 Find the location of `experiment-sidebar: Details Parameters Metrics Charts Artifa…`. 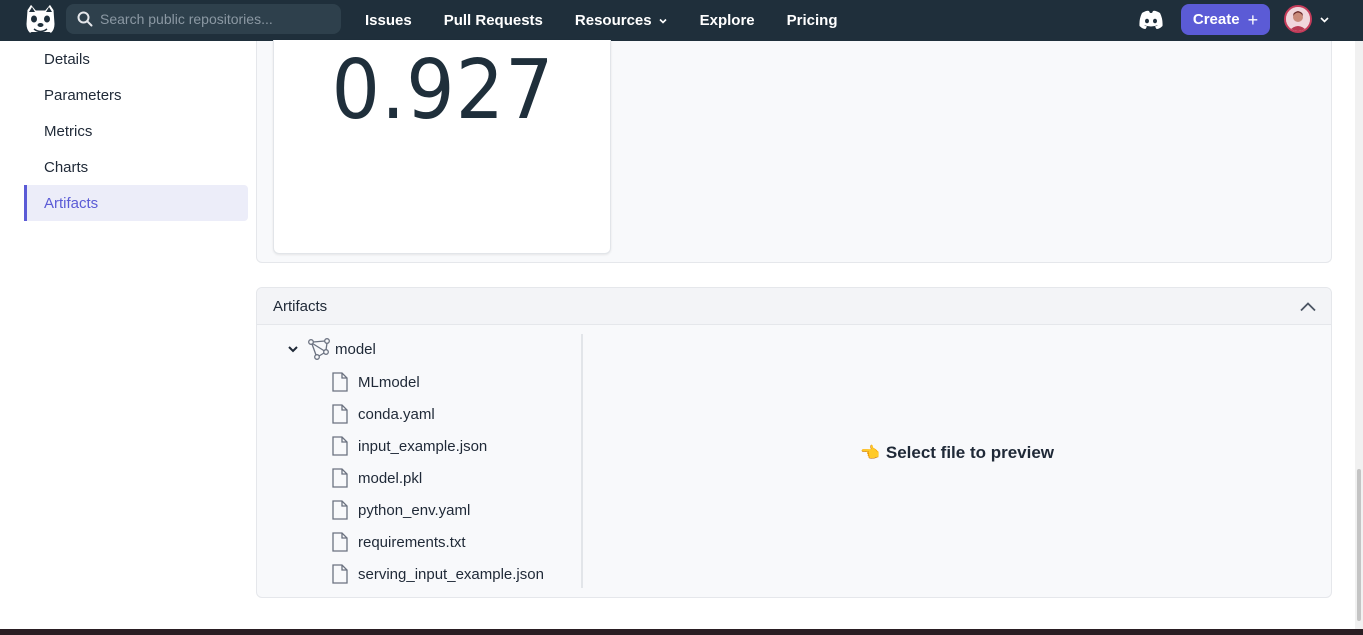

experiment-sidebar: Details Parameters Metrics Charts Artifa… is located at coordinates (136, 131).